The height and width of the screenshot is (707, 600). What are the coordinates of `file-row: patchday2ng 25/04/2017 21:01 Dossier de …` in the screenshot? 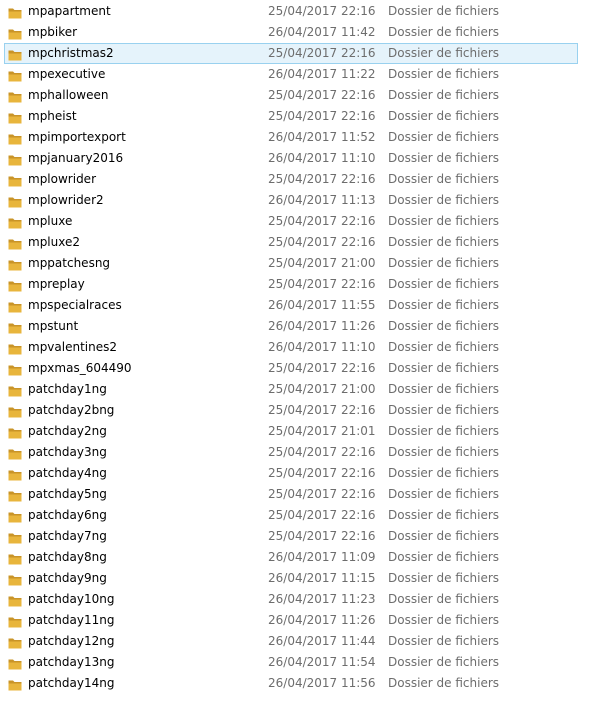 It's located at (300, 431).